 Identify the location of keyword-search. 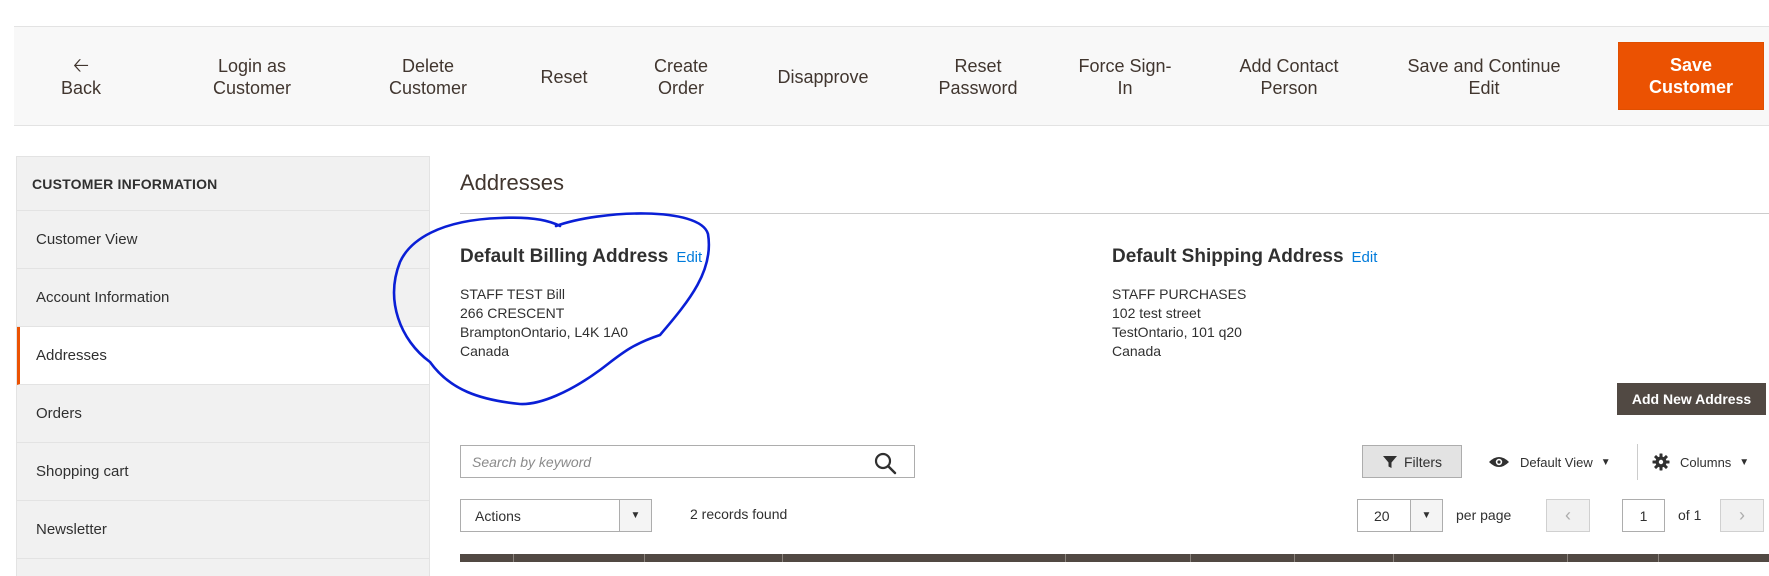
(687, 461).